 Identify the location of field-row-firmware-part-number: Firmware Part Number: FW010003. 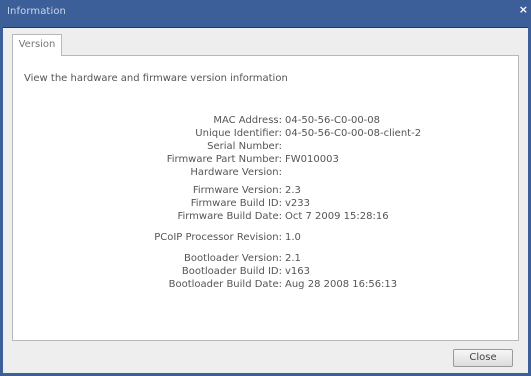
(265, 159).